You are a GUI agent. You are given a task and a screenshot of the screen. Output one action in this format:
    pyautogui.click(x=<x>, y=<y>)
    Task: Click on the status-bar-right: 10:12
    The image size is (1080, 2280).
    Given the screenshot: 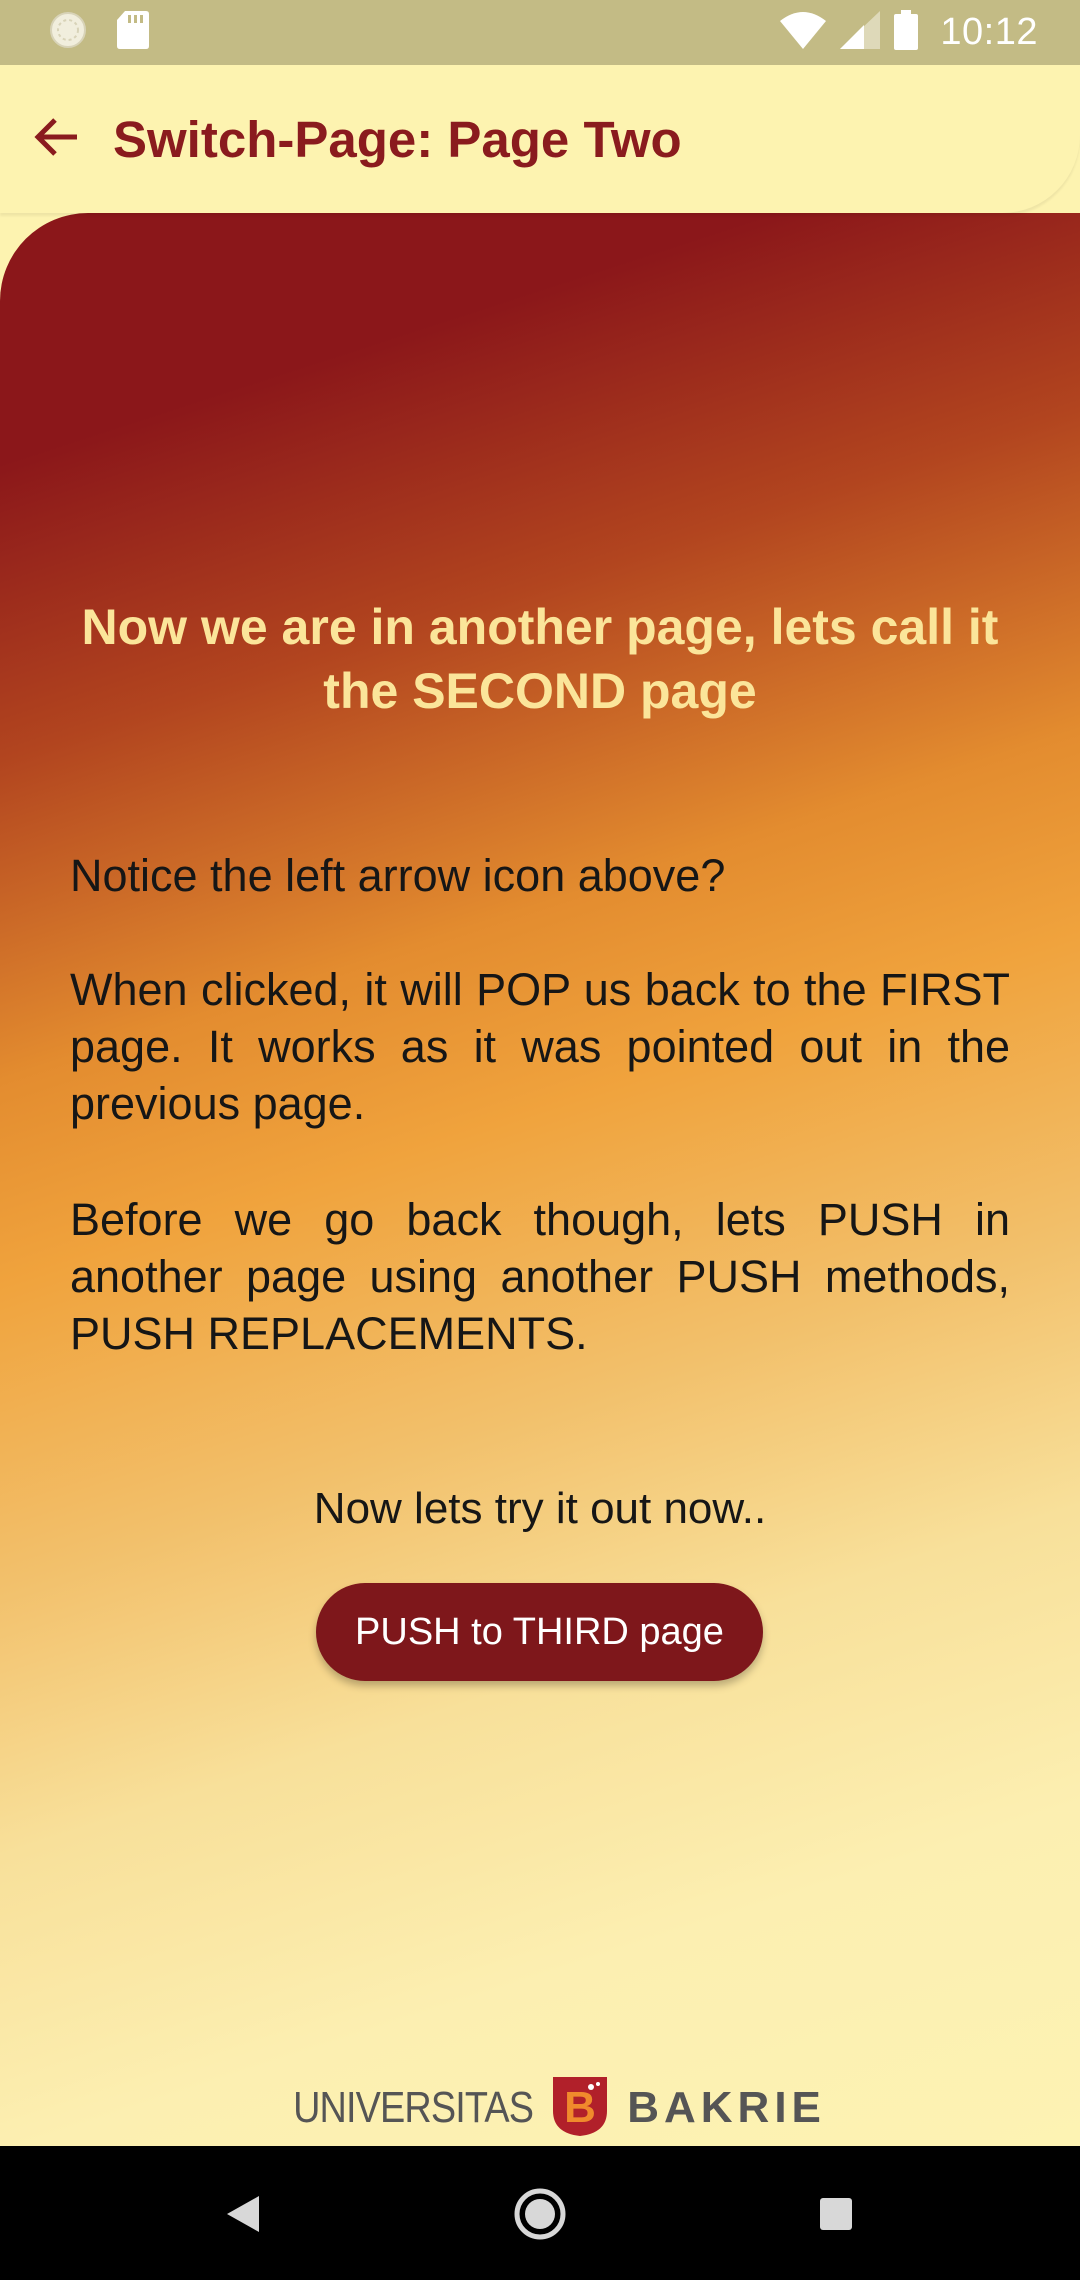 What is the action you would take?
    pyautogui.click(x=909, y=32)
    